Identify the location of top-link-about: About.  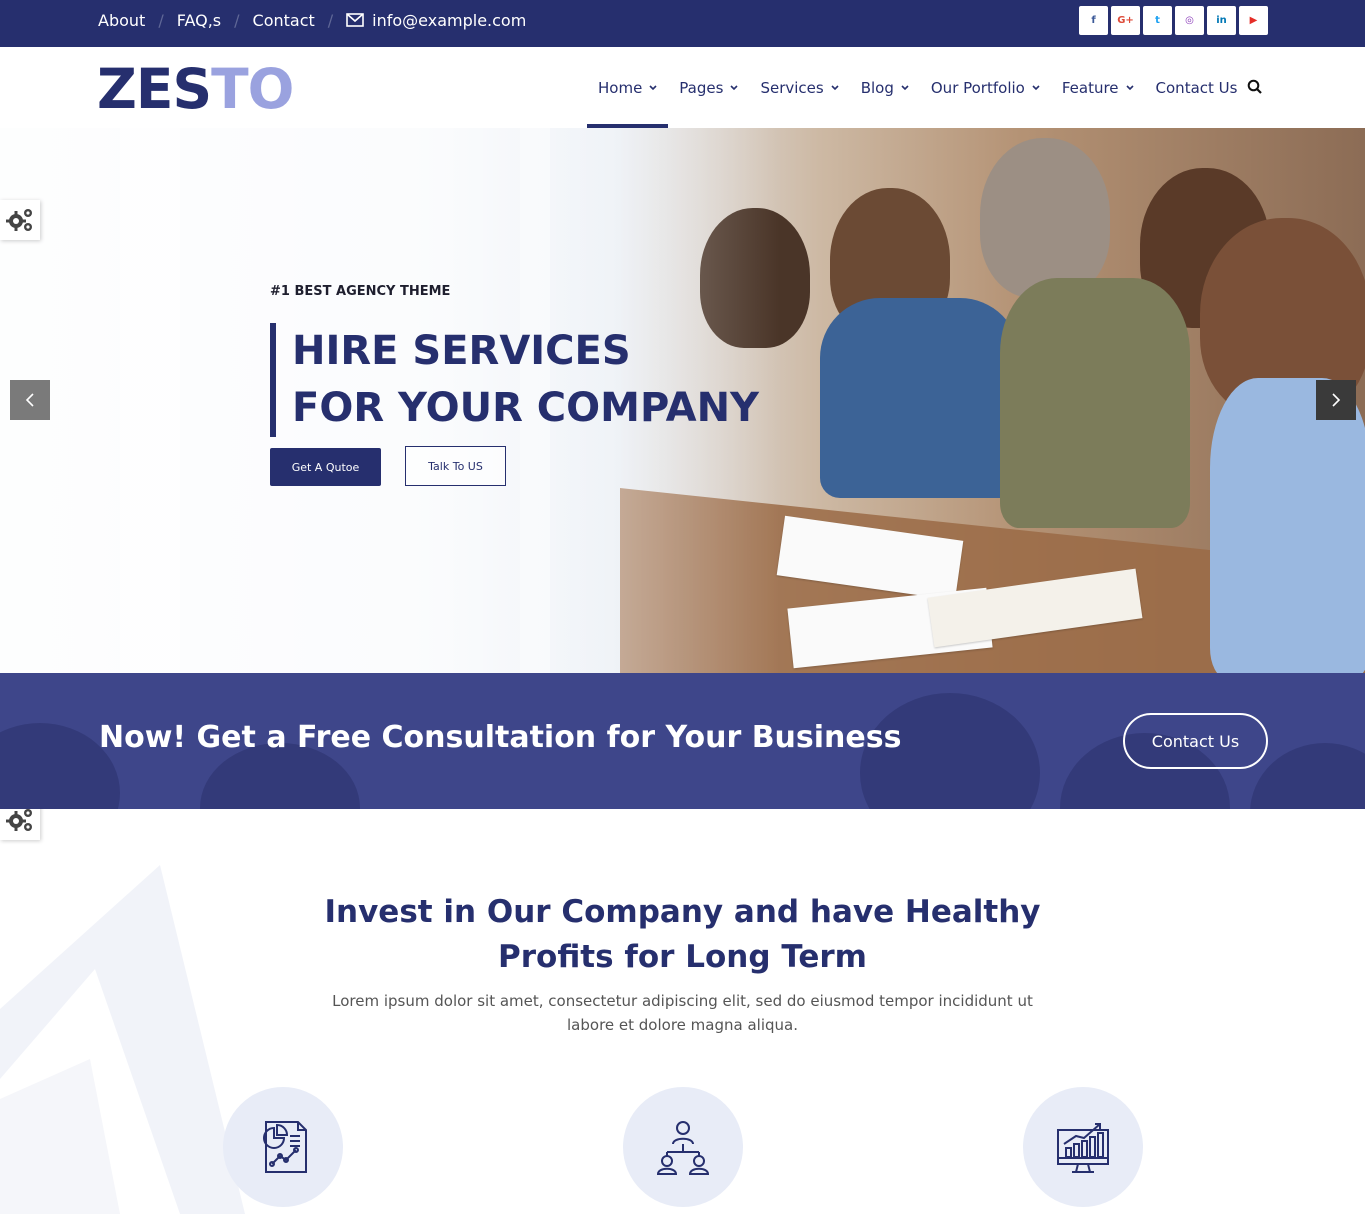
(121, 20).